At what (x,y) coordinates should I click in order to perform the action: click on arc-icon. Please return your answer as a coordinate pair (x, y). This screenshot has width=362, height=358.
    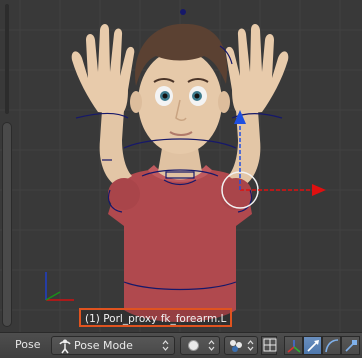
    Looking at the image, I should click on (332, 346).